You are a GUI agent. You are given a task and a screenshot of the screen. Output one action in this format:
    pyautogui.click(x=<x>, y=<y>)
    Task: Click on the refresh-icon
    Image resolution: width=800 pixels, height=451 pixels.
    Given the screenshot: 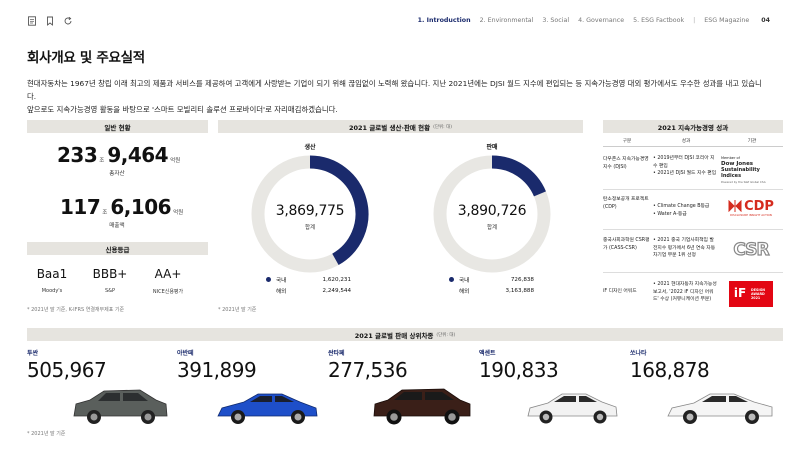 What is the action you would take?
    pyautogui.click(x=68, y=21)
    